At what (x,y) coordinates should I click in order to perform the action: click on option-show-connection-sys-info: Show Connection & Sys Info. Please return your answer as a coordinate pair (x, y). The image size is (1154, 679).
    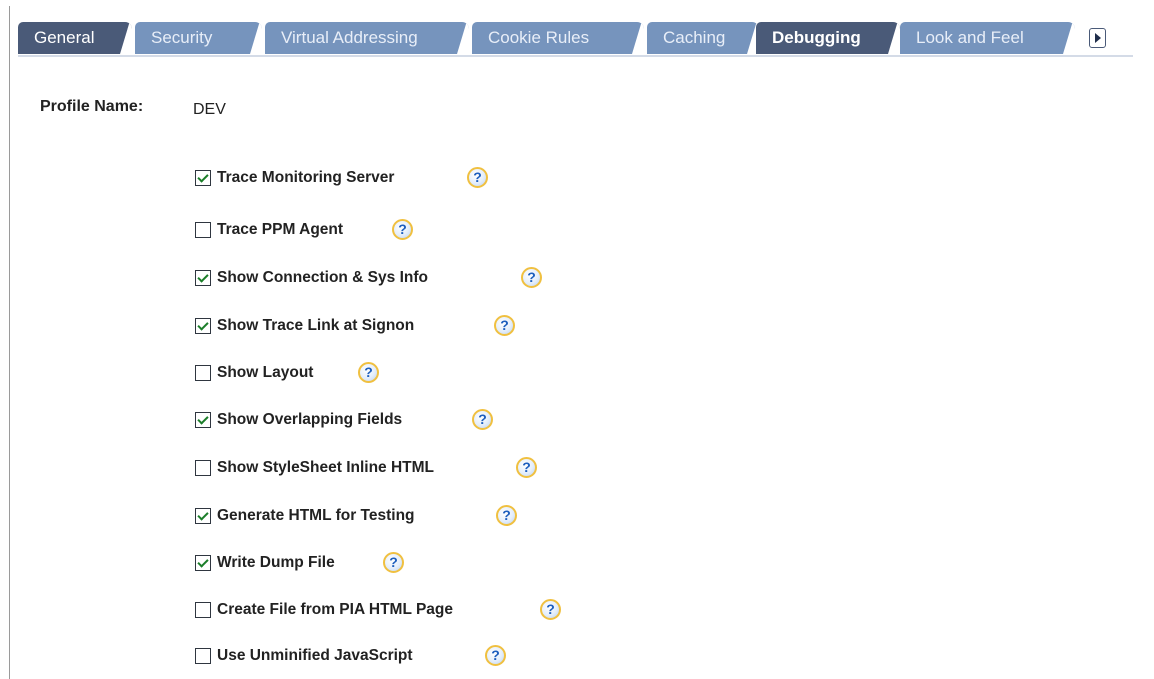
    Looking at the image, I should click on (311, 278).